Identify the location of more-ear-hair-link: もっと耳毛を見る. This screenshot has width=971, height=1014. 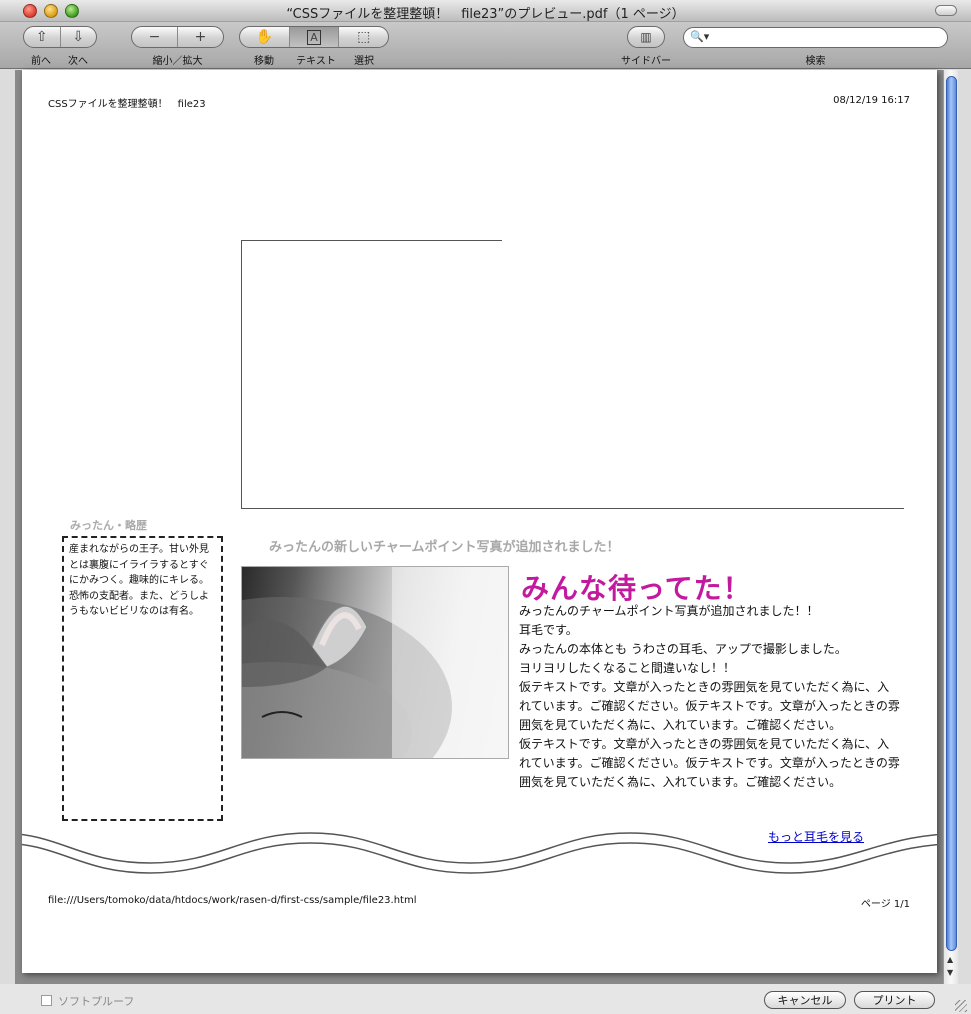
(816, 836).